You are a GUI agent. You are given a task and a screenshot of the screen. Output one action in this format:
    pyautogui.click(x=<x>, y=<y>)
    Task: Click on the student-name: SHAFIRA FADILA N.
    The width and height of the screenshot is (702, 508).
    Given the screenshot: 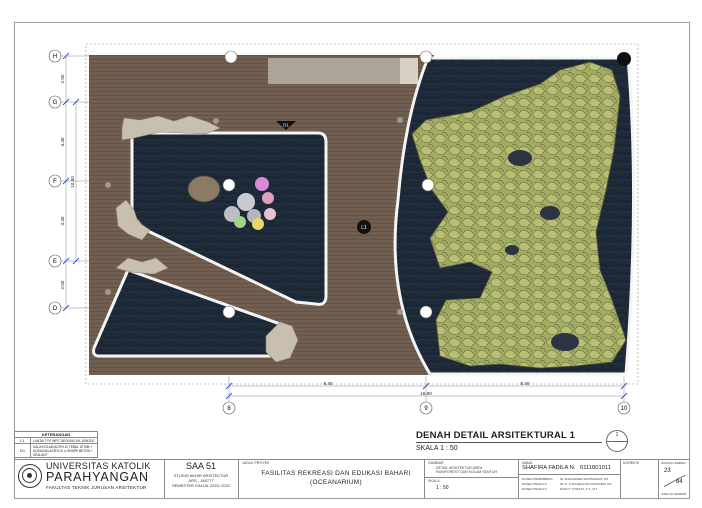 What is the action you would take?
    pyautogui.click(x=549, y=468)
    